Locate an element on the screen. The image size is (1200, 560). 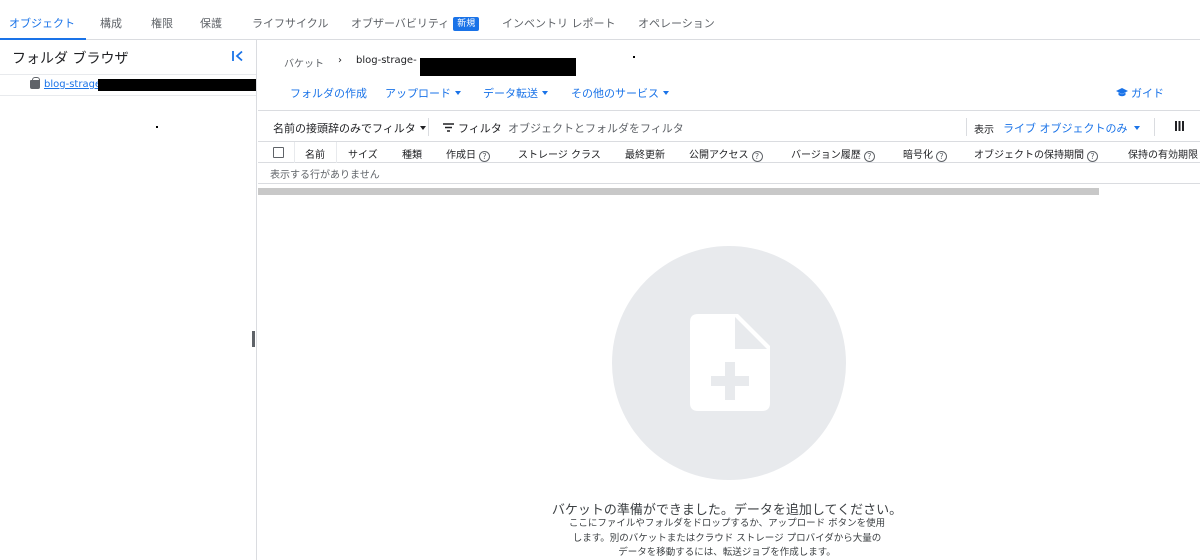
tab-observability: オブザーバビリティ 新規 is located at coordinates (415, 20).